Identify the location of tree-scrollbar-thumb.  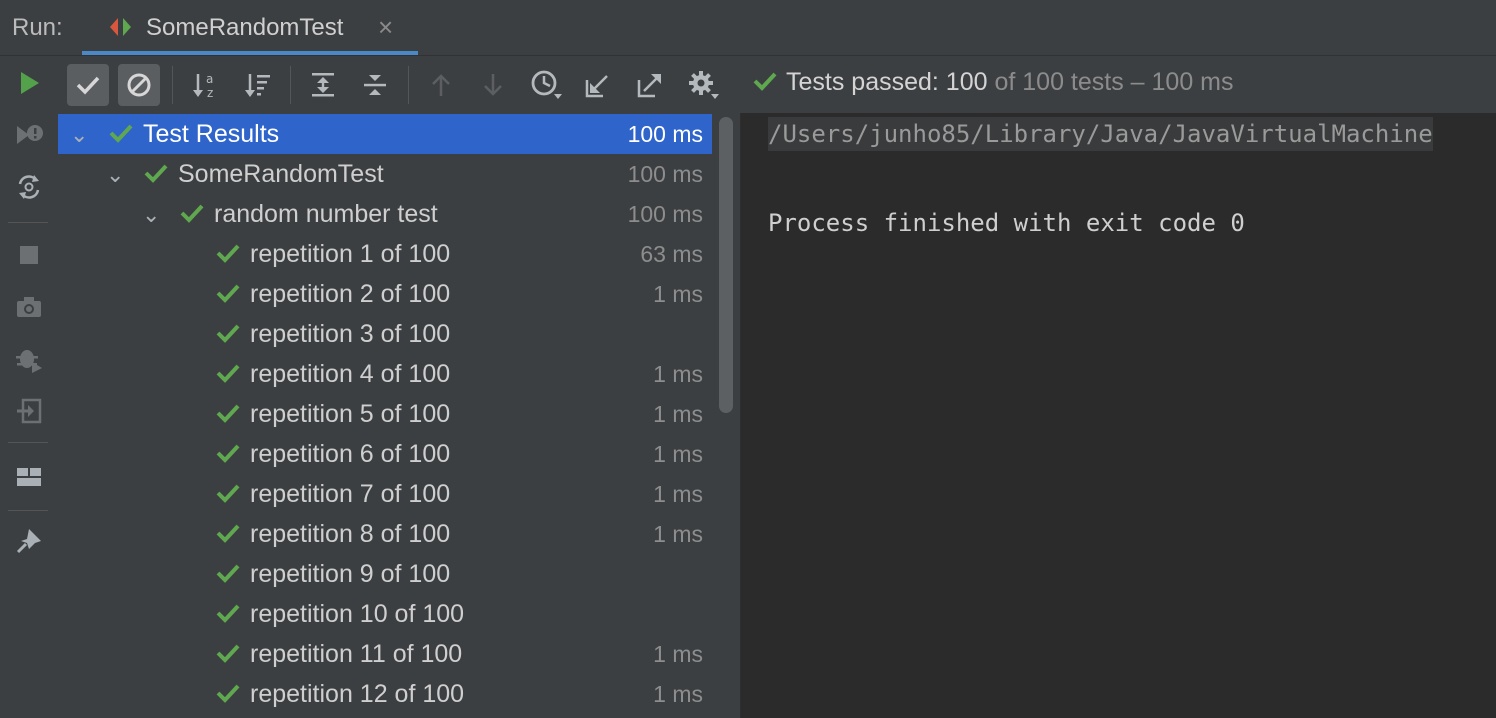
(726, 265).